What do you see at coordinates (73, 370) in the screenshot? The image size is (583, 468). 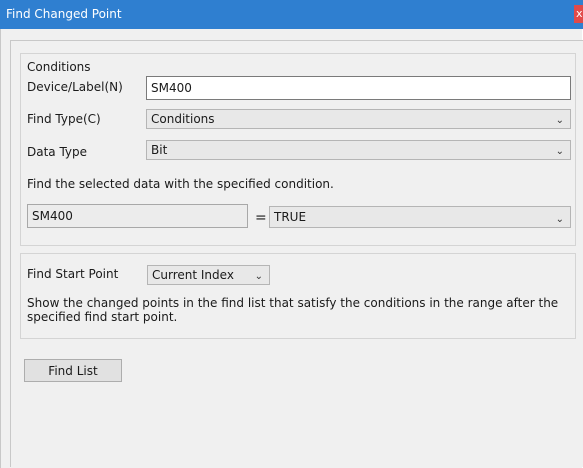 I see `find-list-button: Find List` at bounding box center [73, 370].